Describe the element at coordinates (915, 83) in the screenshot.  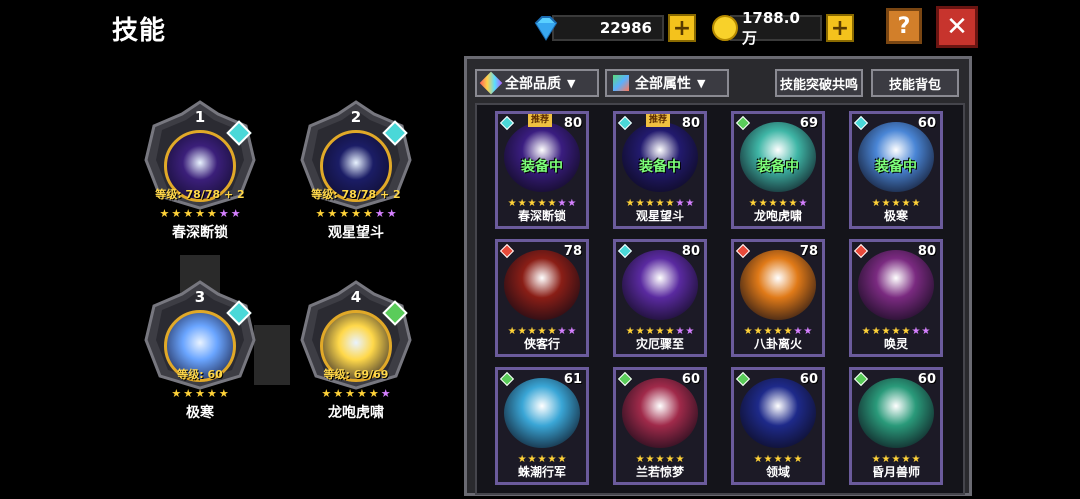
I see `skill-bag-button: 技能背包` at that location.